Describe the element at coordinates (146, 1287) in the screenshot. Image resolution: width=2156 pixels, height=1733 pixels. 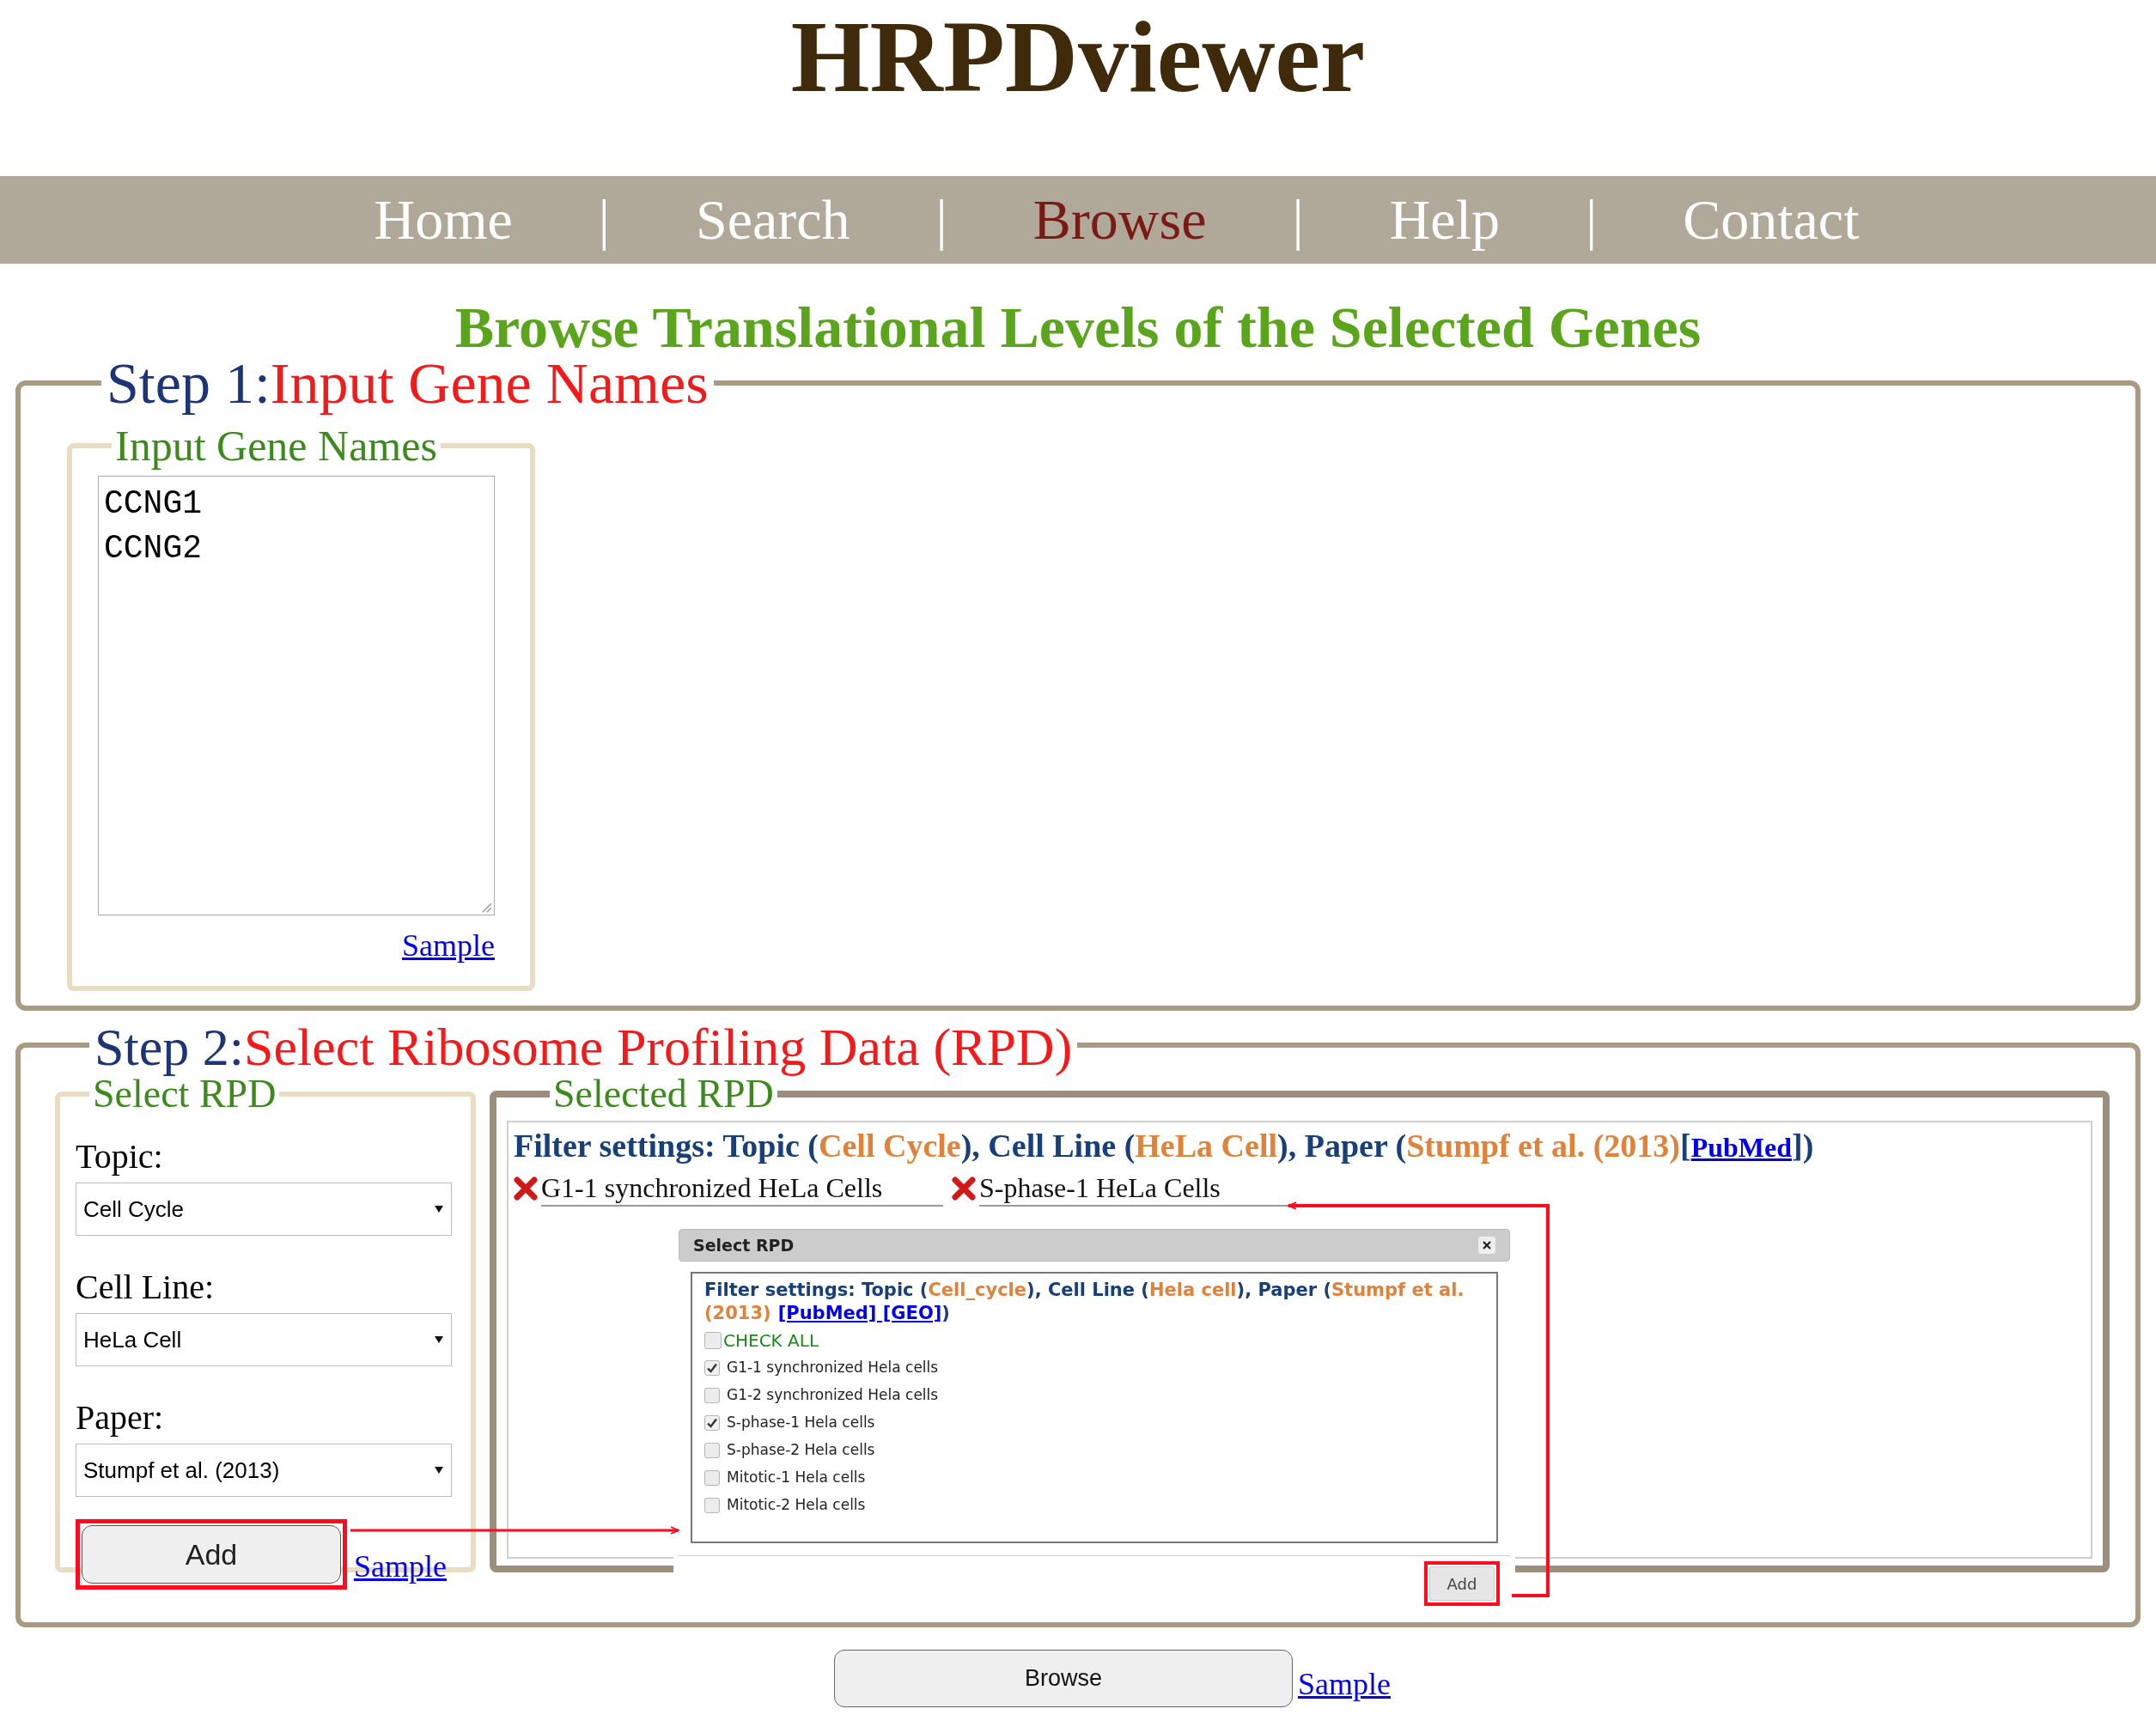
I see `field-label: Cell Line:` at that location.